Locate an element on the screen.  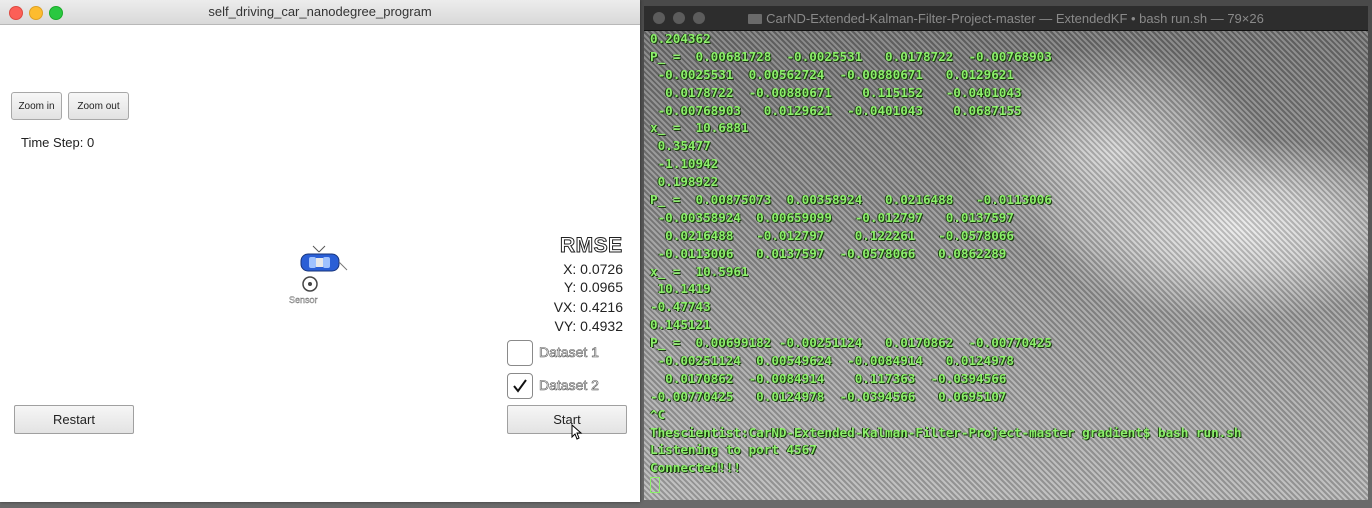
terminal-line: x_ = 10.6881 is located at coordinates (699, 128).